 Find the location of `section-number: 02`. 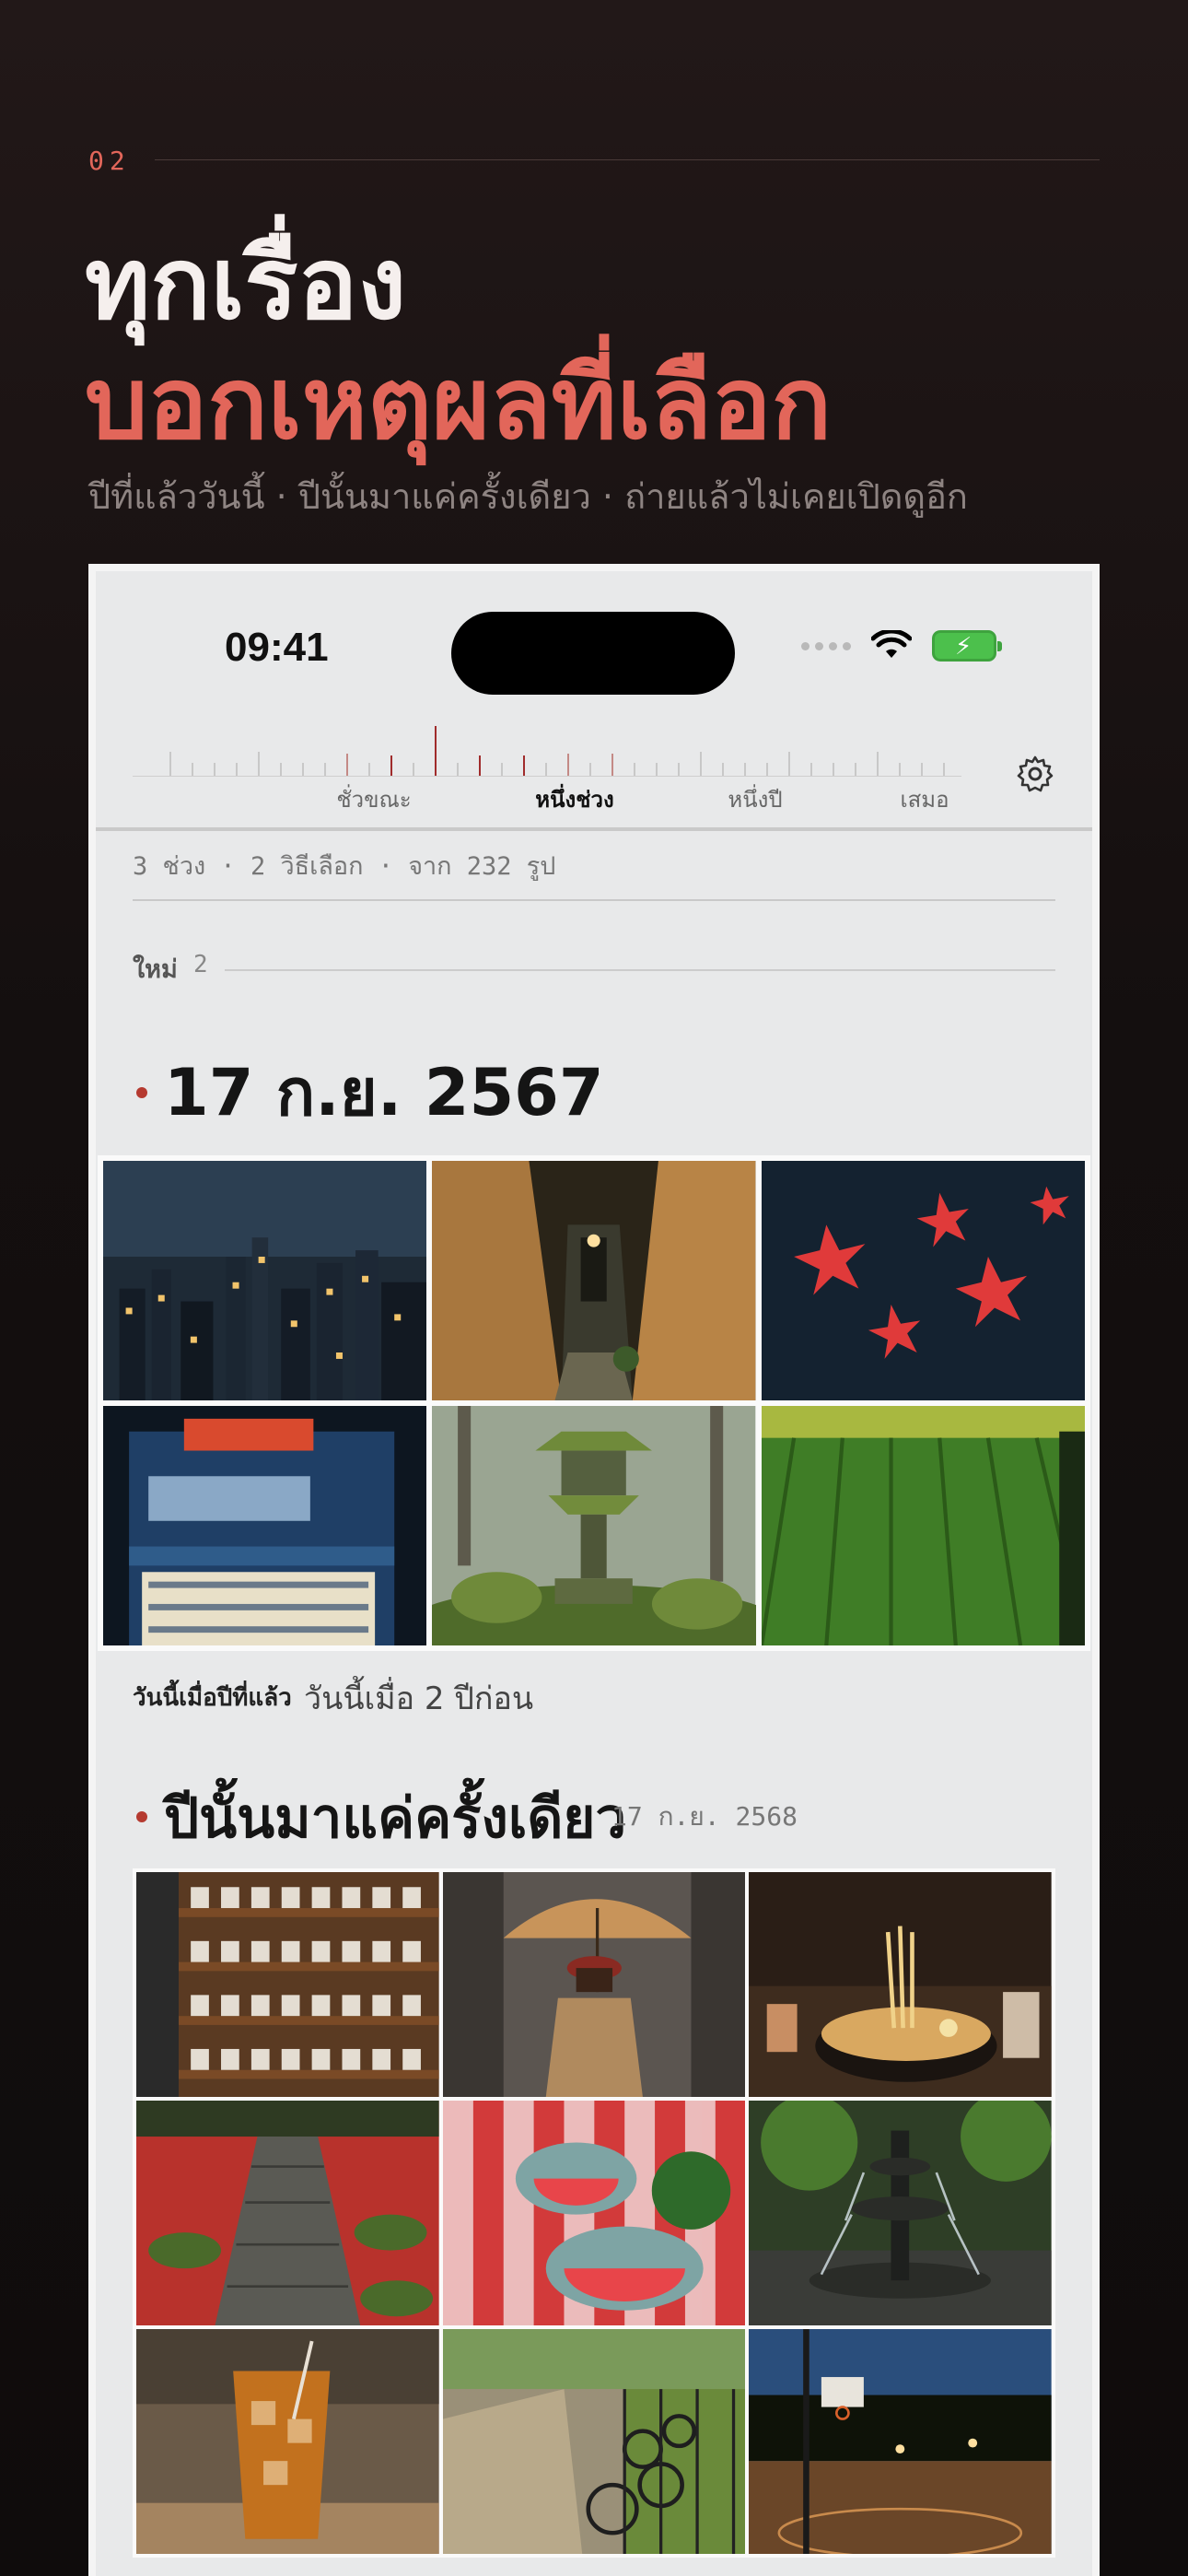

section-number: 02 is located at coordinates (109, 161).